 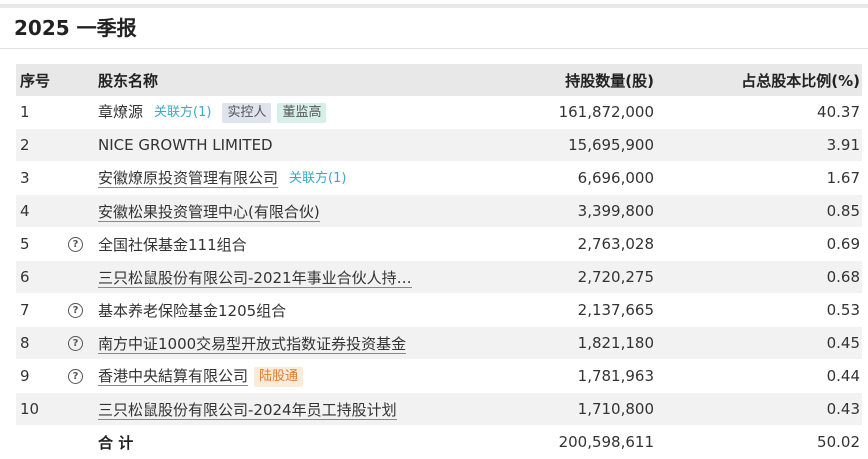 What do you see at coordinates (42, 112) in the screenshot?
I see `row-index: 1` at bounding box center [42, 112].